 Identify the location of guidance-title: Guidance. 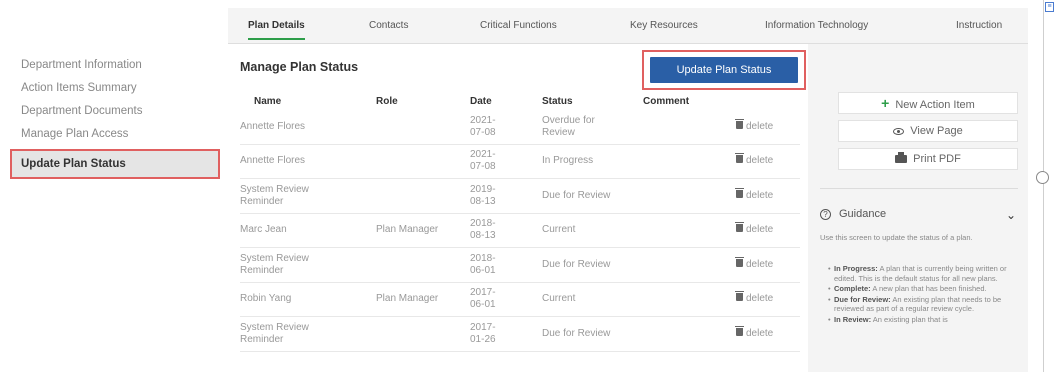
(863, 214).